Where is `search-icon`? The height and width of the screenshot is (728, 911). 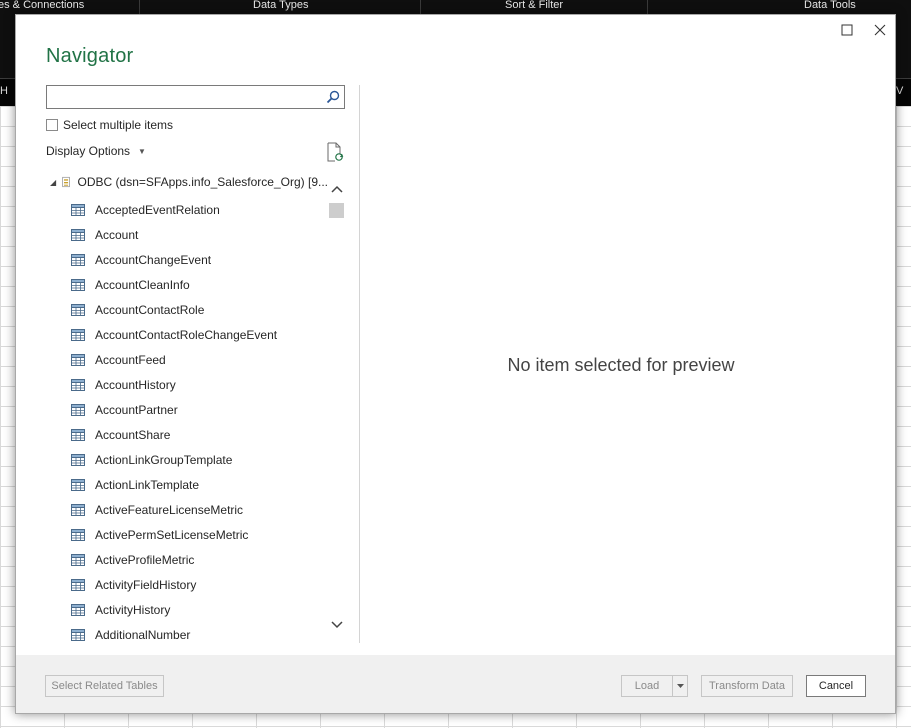 search-icon is located at coordinates (333, 97).